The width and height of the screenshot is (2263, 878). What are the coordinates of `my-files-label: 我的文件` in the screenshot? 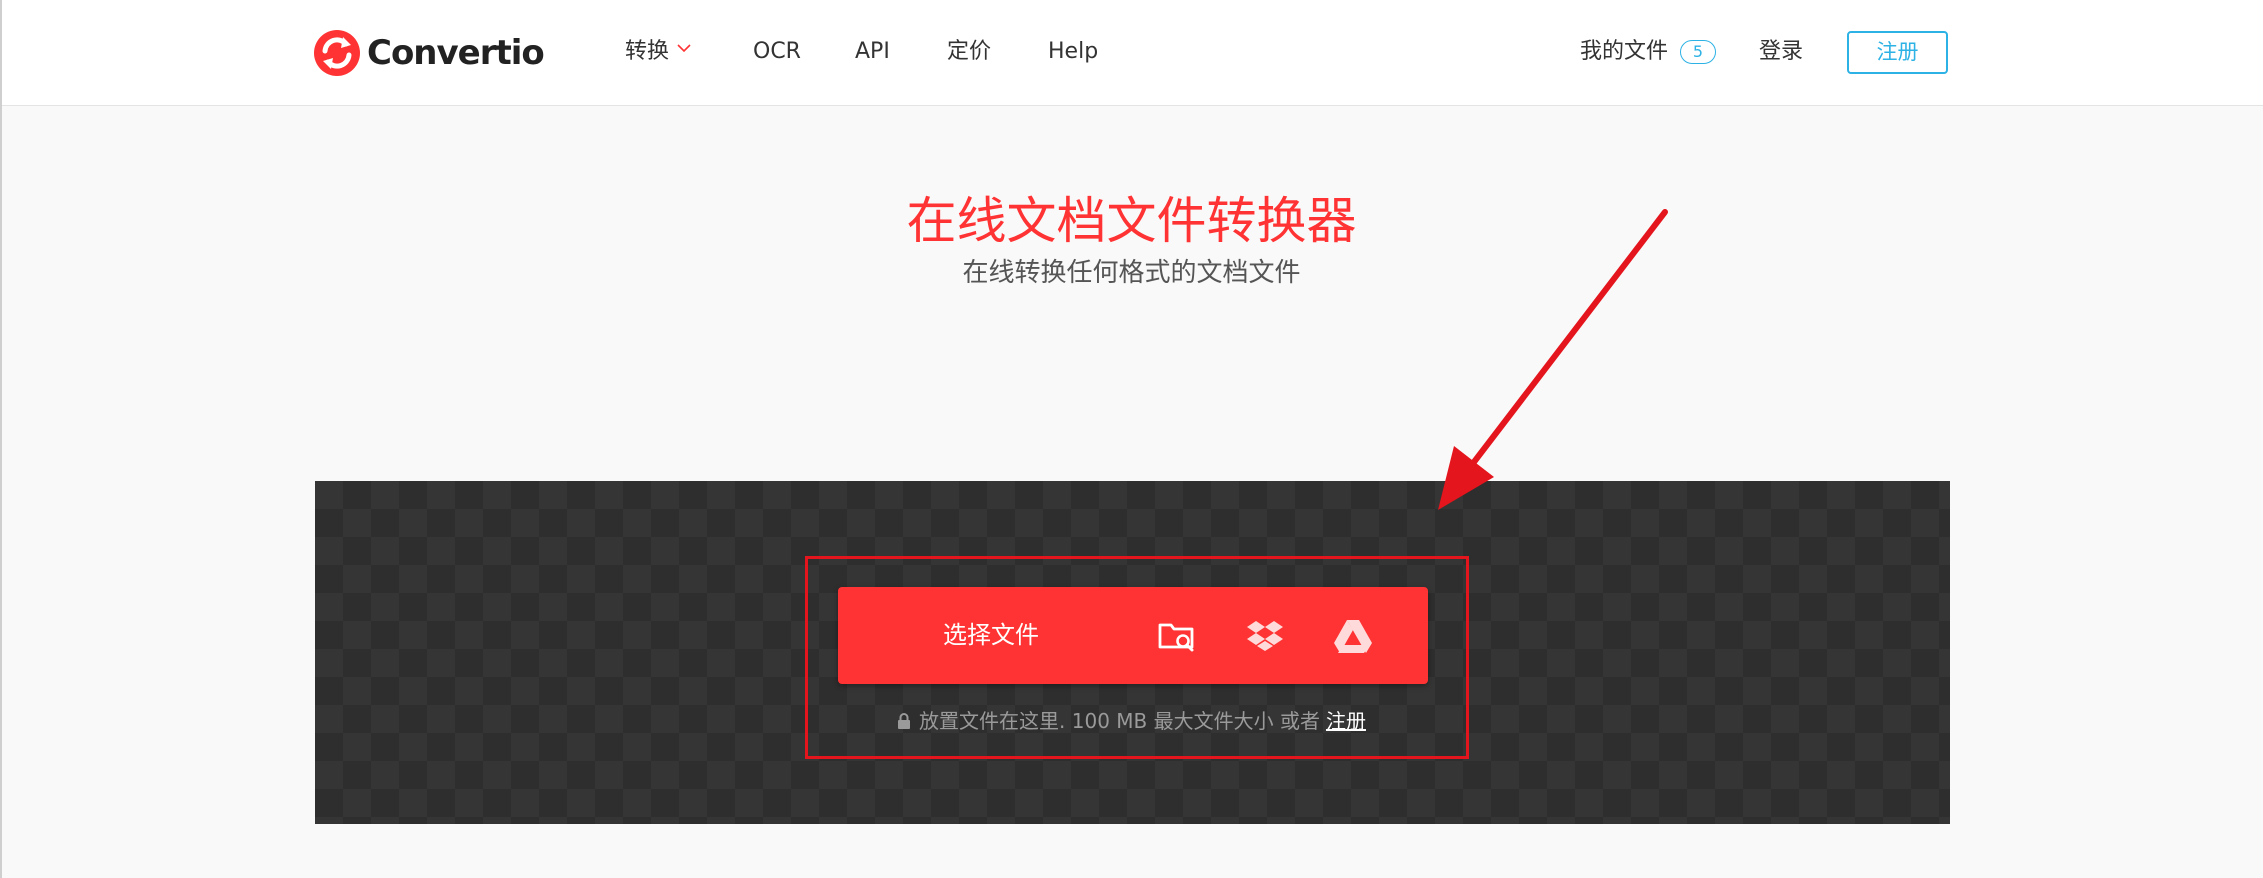 It's located at (1624, 51).